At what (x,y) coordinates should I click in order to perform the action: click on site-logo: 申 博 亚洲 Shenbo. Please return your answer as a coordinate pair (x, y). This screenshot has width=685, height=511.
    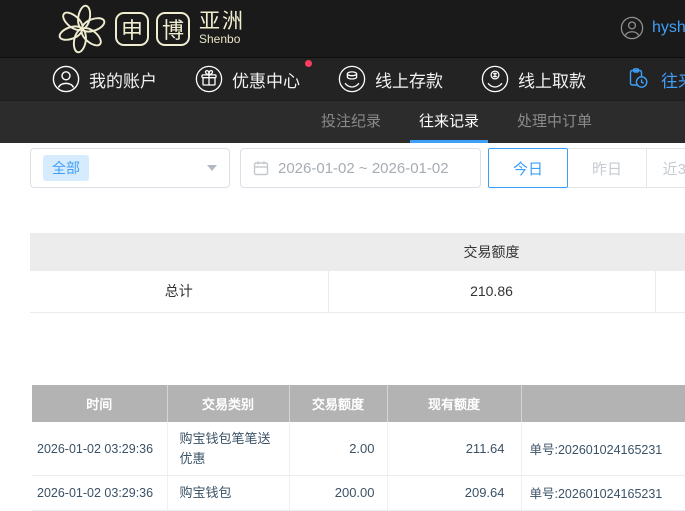
    Looking at the image, I should click on (150, 29).